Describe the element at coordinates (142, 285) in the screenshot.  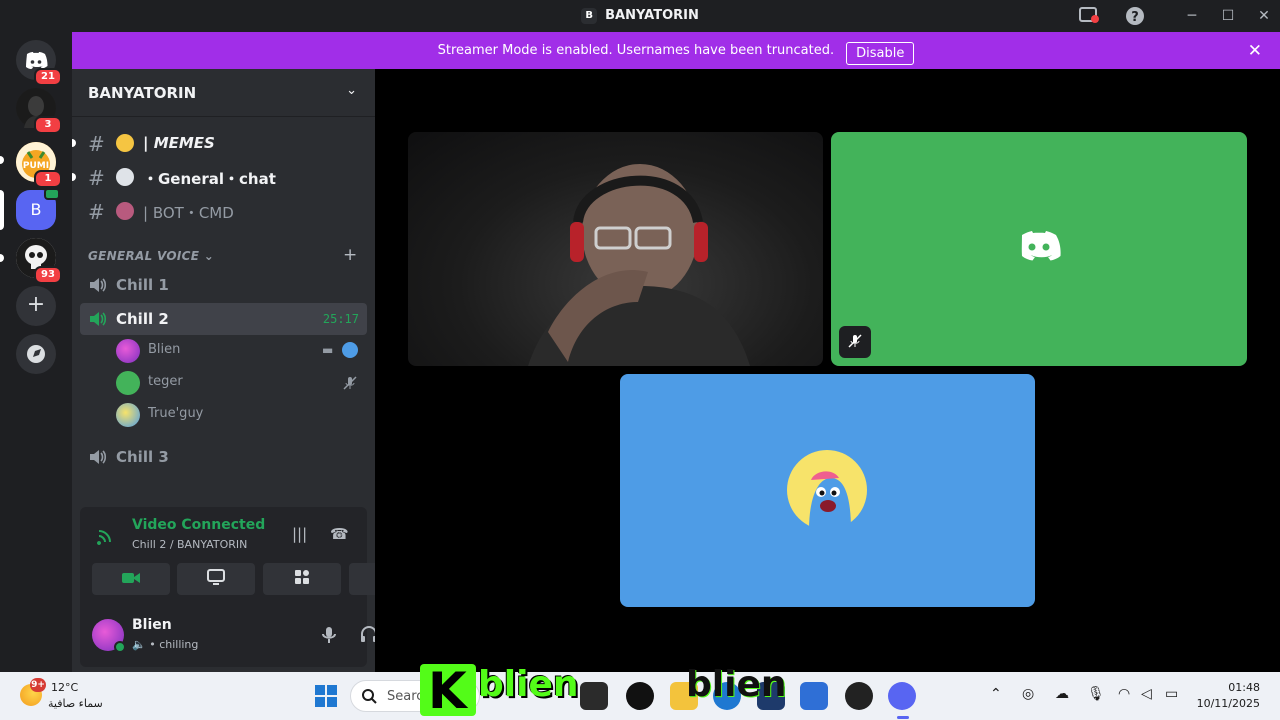
I see `voice-channel-name: Chill 1` at that location.